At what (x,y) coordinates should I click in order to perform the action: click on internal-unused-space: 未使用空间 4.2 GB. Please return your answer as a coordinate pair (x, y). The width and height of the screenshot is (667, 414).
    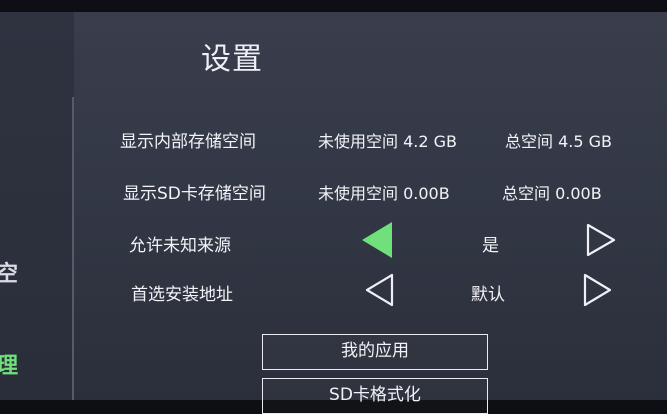
    Looking at the image, I should click on (387, 141).